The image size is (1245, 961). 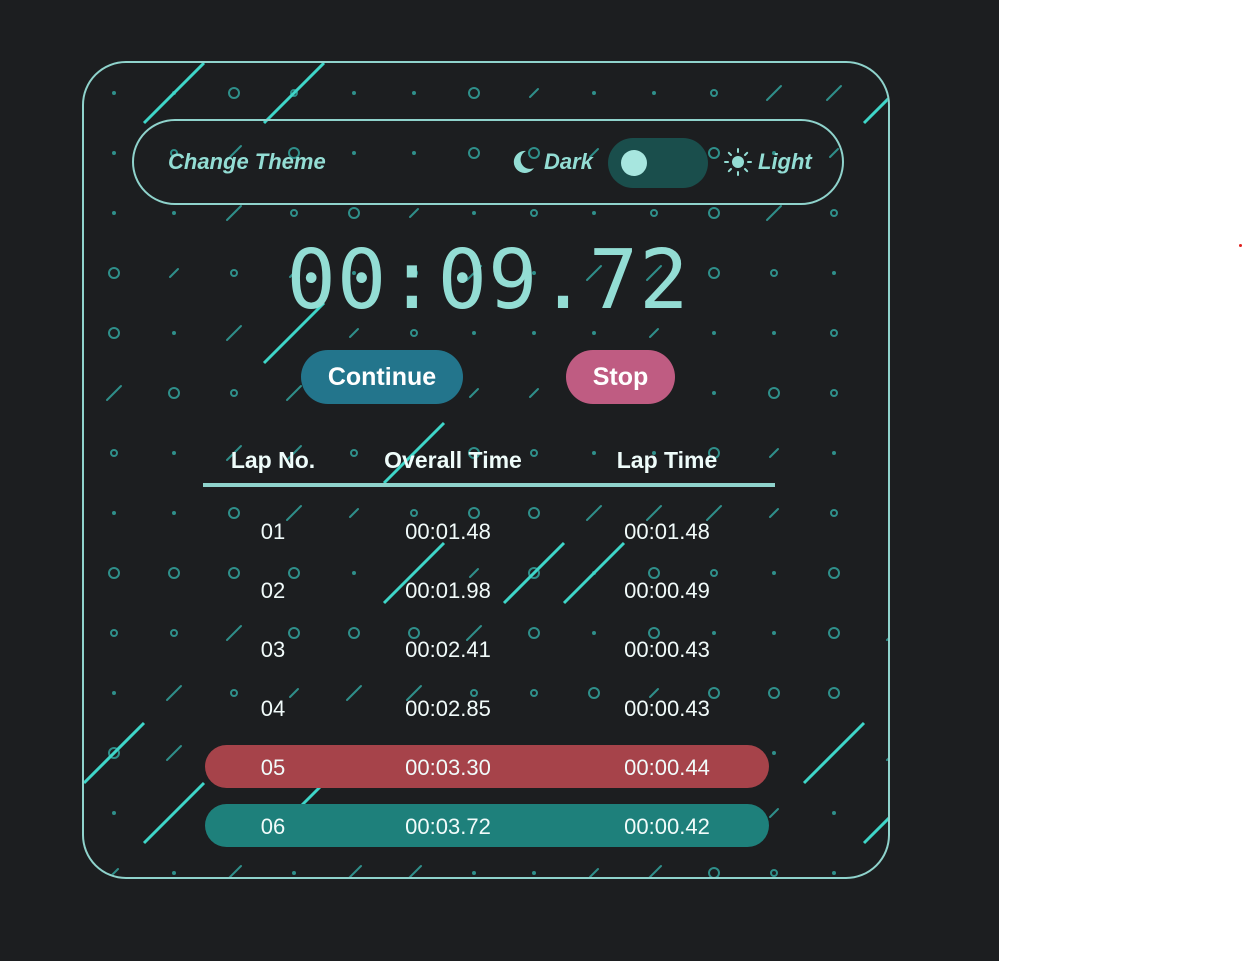 What do you see at coordinates (738, 162) in the screenshot?
I see `sun-icon` at bounding box center [738, 162].